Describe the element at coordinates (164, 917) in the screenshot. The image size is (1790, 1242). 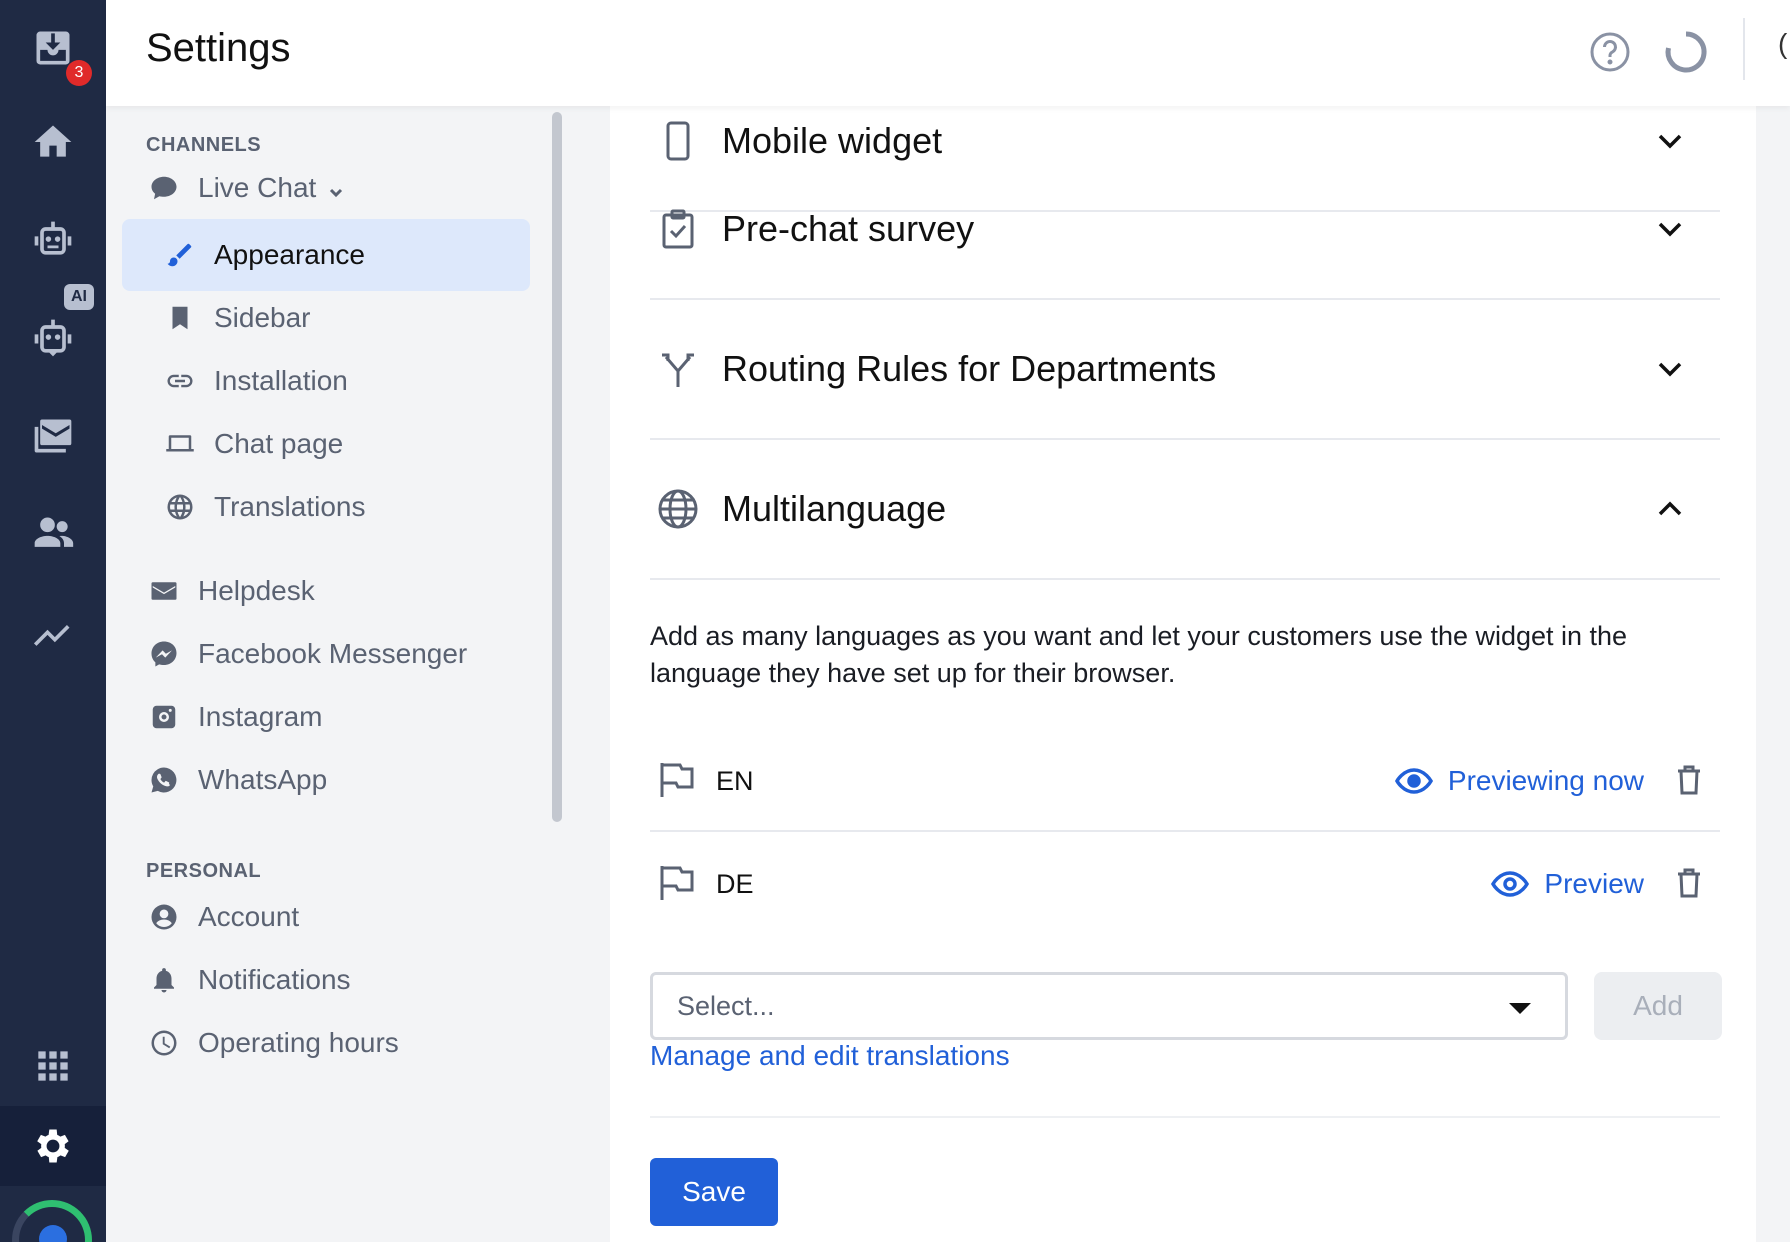
I see `user-circle-icon` at that location.